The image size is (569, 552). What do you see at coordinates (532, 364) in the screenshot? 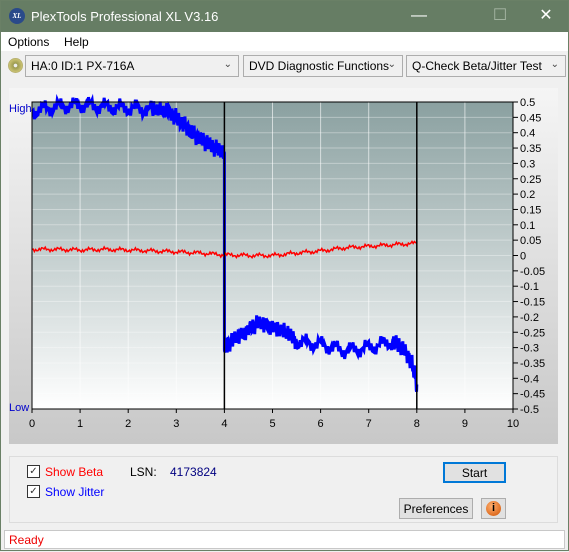
I see `y-tick-label: -0.35` at bounding box center [532, 364].